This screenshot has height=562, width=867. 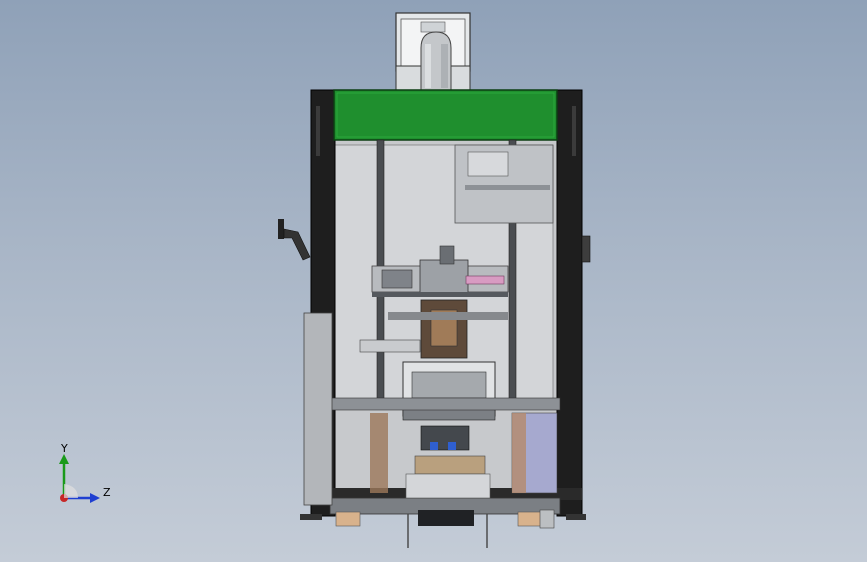 What do you see at coordinates (107, 492) in the screenshot?
I see `z-axis-label: Z` at bounding box center [107, 492].